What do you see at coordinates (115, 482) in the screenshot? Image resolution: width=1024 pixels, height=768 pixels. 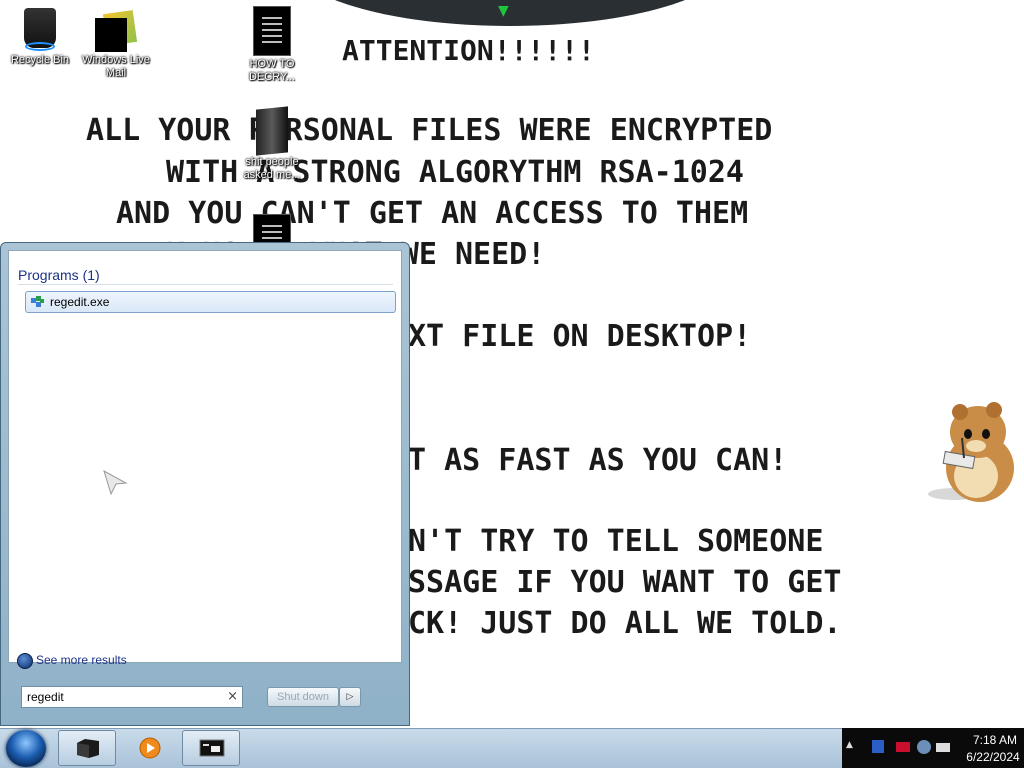 I see `mouse-cursor-icon` at bounding box center [115, 482].